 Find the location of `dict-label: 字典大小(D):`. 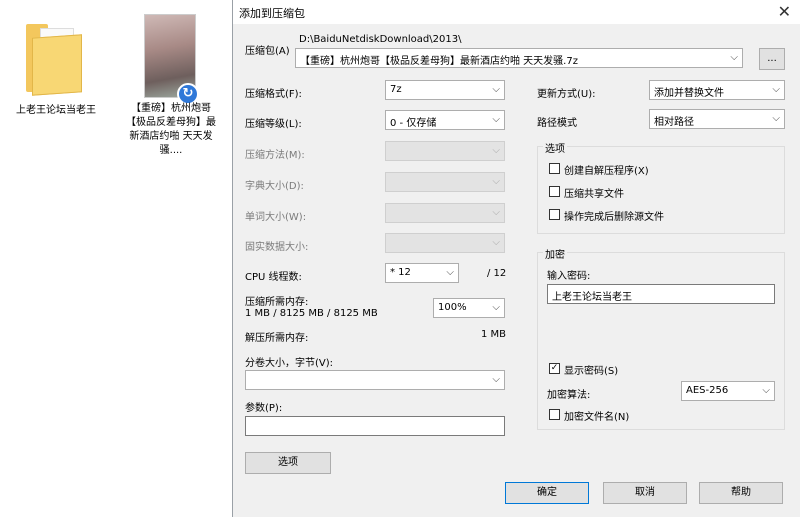

dict-label: 字典大小(D): is located at coordinates (274, 186).